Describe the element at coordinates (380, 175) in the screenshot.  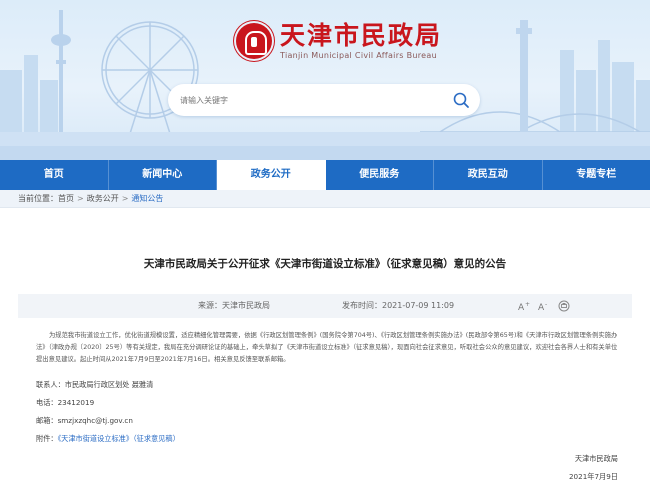
I see `nav-item-services: 便民服务` at that location.